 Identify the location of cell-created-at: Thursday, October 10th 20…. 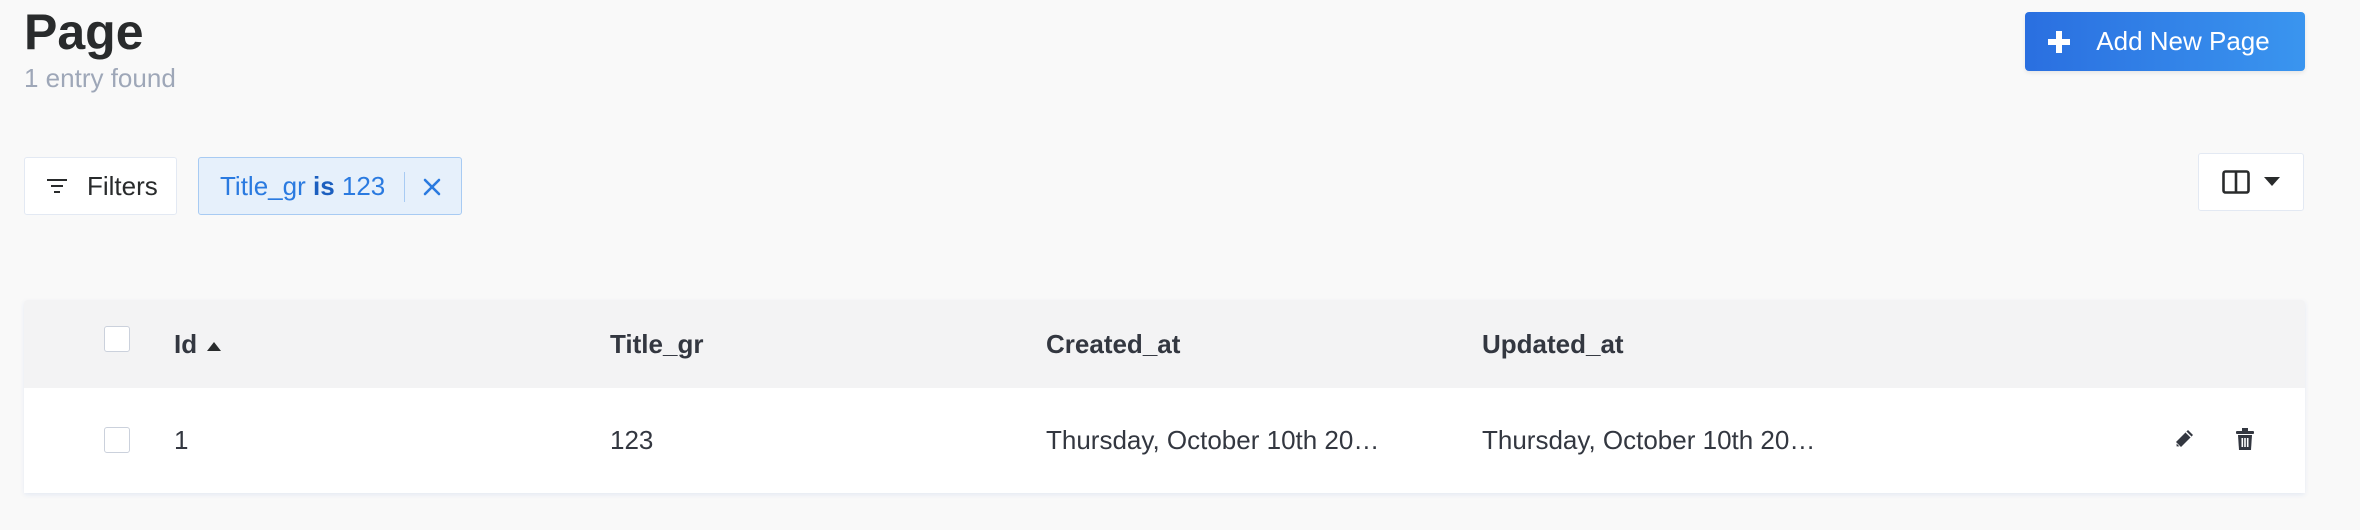
(1213, 440).